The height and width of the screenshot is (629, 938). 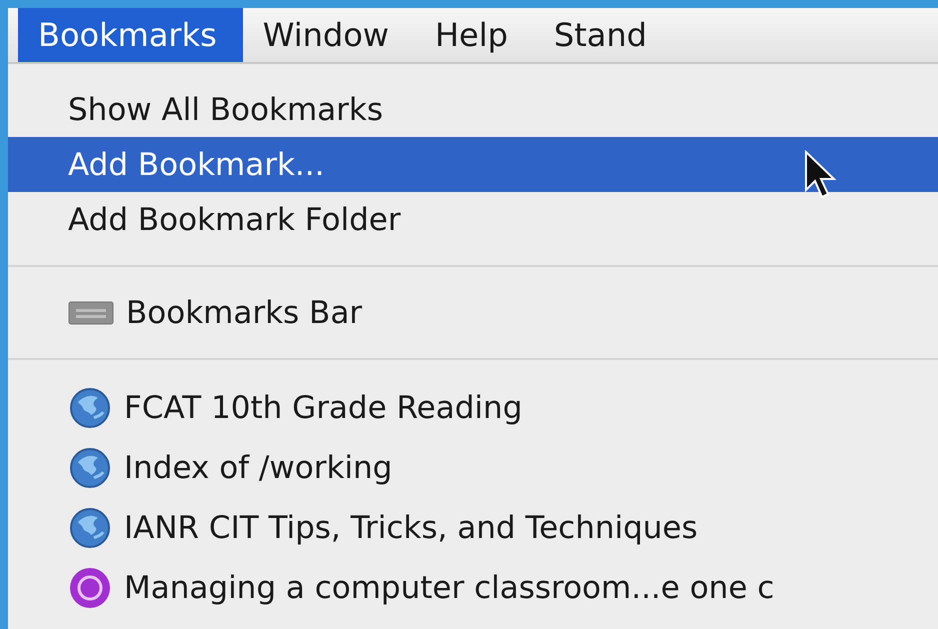 What do you see at coordinates (90, 588) in the screenshot?
I see `badge-icon` at bounding box center [90, 588].